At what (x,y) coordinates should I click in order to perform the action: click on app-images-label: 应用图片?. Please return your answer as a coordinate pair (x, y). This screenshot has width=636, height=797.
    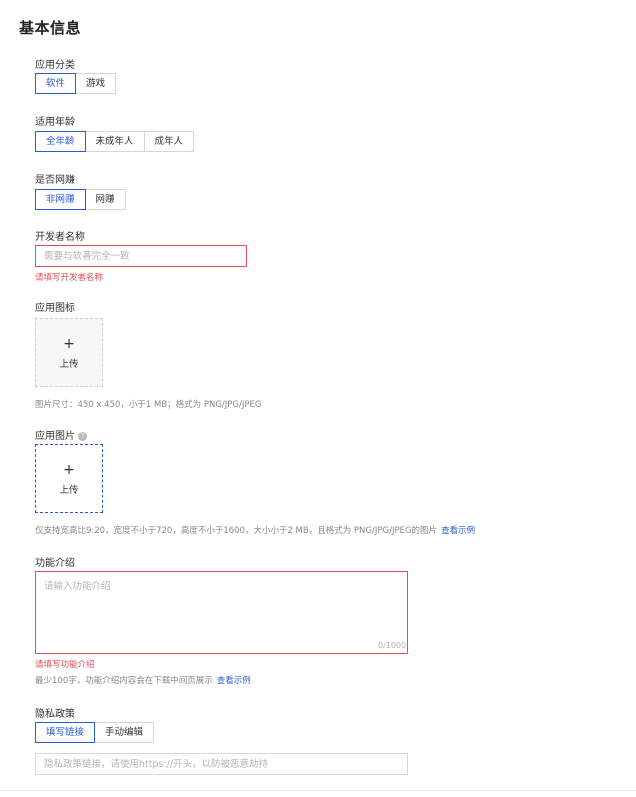
    Looking at the image, I should click on (61, 434).